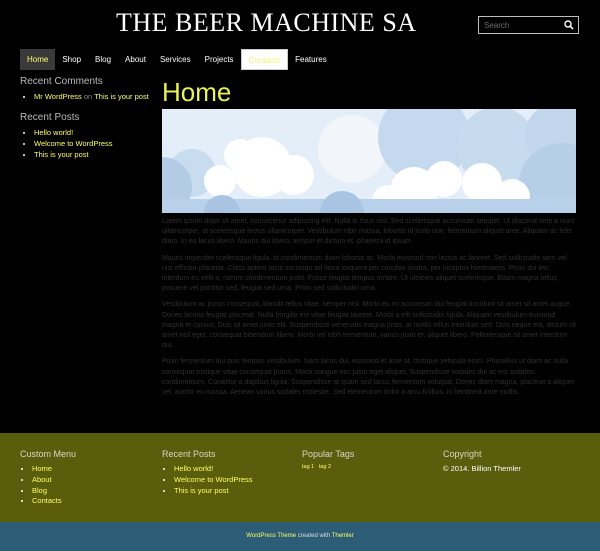  I want to click on footer-link-home: Home, so click(42, 468).